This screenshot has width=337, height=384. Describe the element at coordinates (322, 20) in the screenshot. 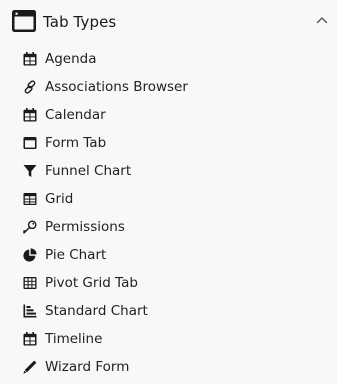

I see `chevron-up-icon` at that location.